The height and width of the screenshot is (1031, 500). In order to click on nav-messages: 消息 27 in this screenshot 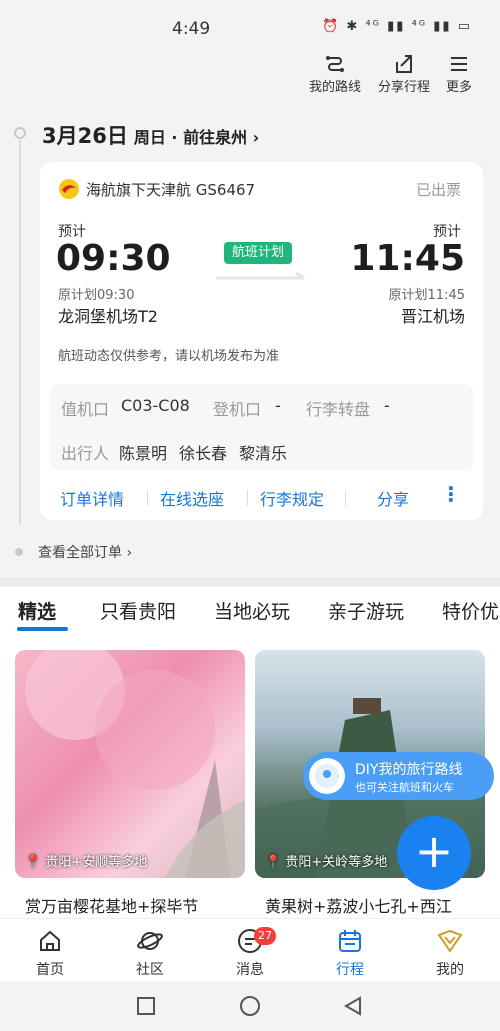, I will do `click(250, 953)`.